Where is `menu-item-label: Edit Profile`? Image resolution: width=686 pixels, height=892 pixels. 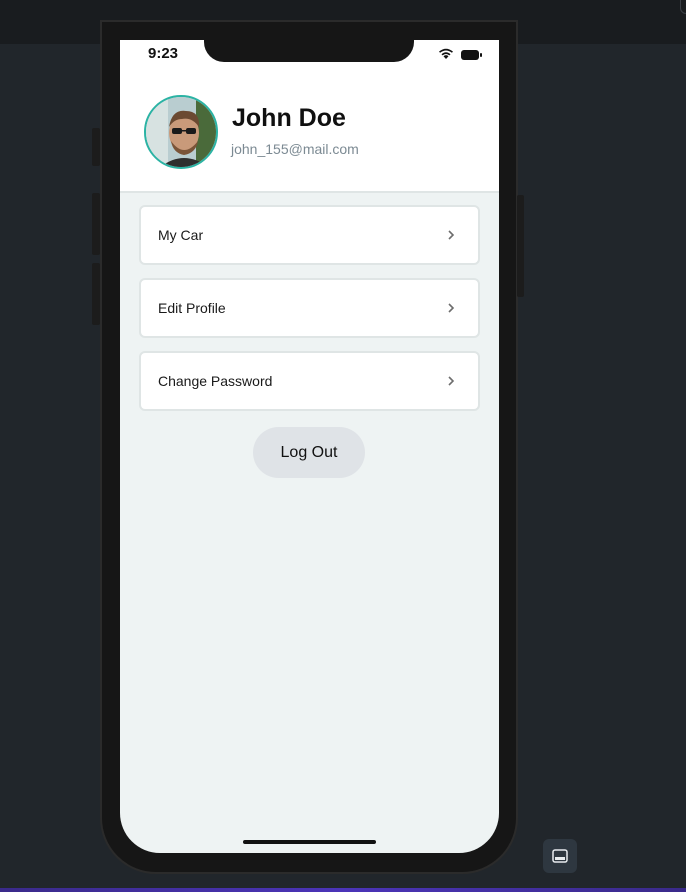 menu-item-label: Edit Profile is located at coordinates (192, 308).